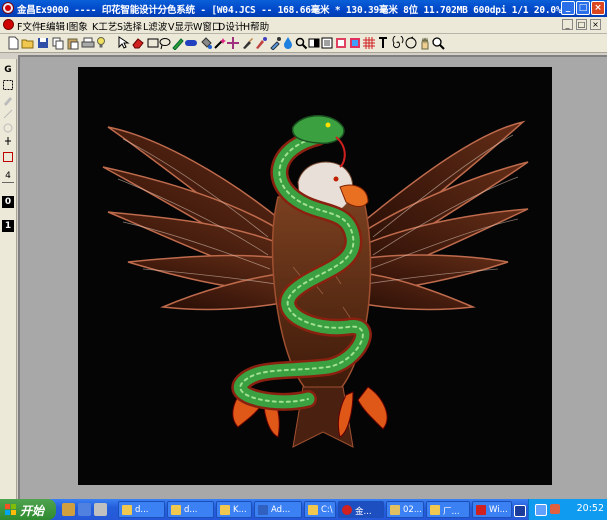 The height and width of the screenshot is (520, 607). Describe the element at coordinates (327, 43) in the screenshot. I see `stamp-icon` at that location.